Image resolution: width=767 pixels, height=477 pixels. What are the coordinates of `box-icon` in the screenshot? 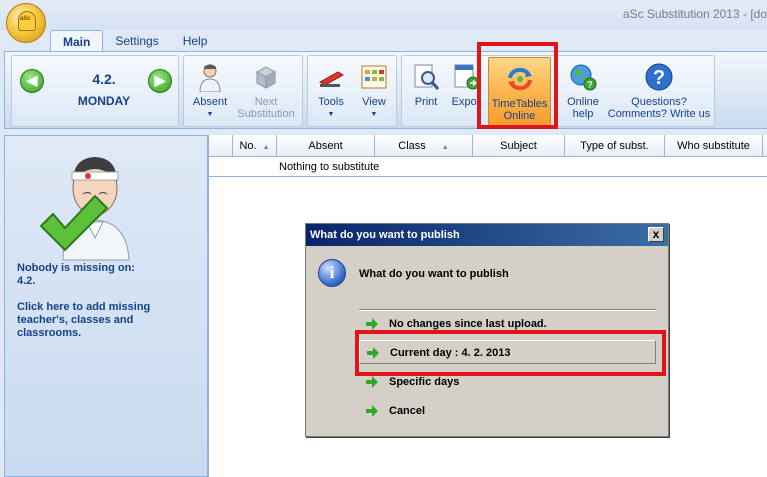 It's located at (266, 77).